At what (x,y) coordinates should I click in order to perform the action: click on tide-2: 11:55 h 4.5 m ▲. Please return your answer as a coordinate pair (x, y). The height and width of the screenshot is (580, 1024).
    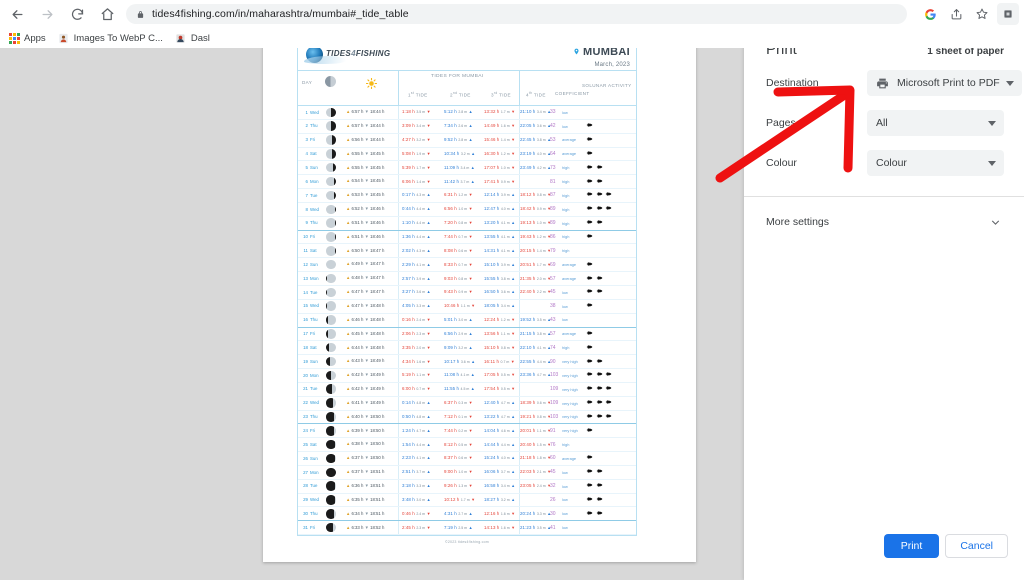
    Looking at the image, I should click on (459, 389).